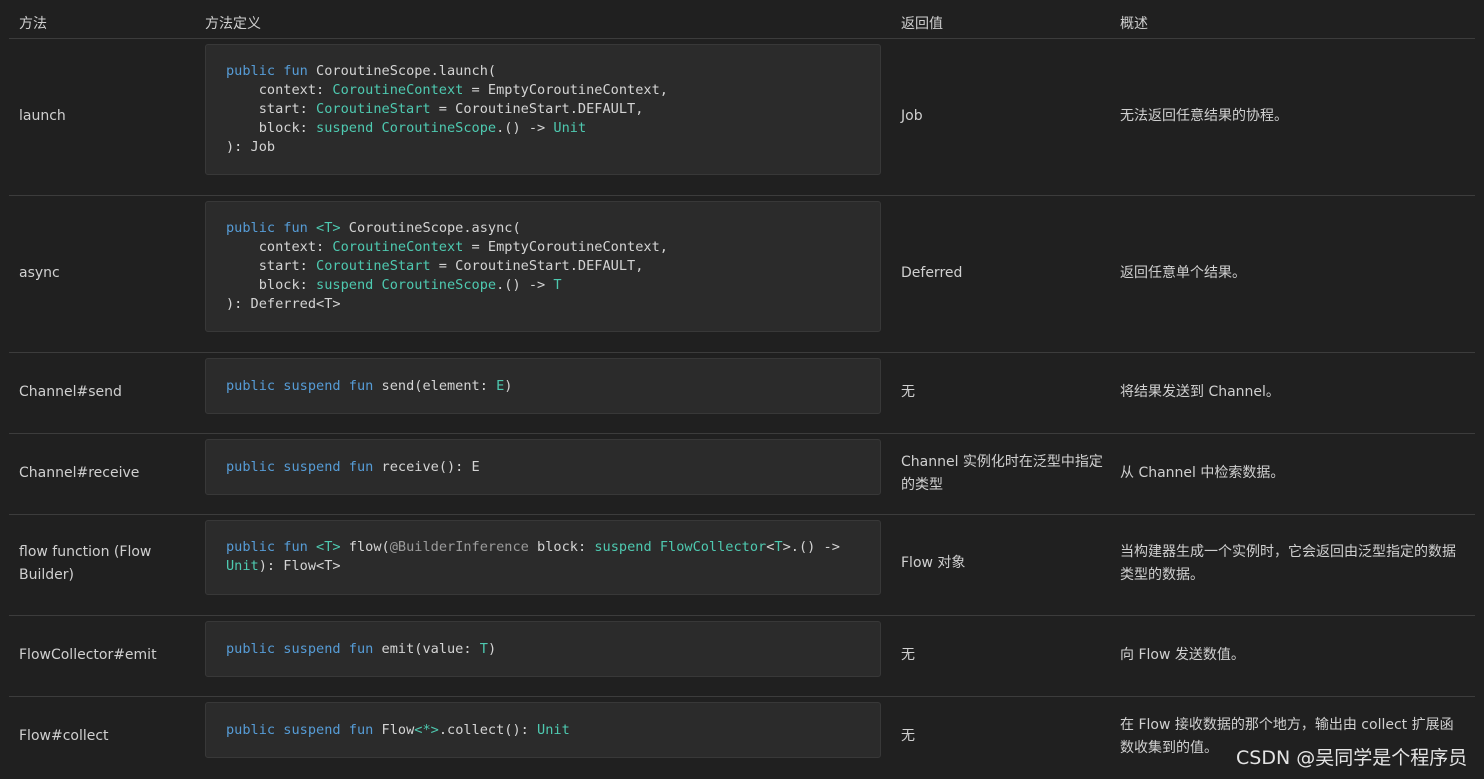 The image size is (1484, 779). Describe the element at coordinates (1288, 563) in the screenshot. I see `description: 当构建器生成一个实例时，它会返回由泛型指定的数据类型的数据。` at that location.